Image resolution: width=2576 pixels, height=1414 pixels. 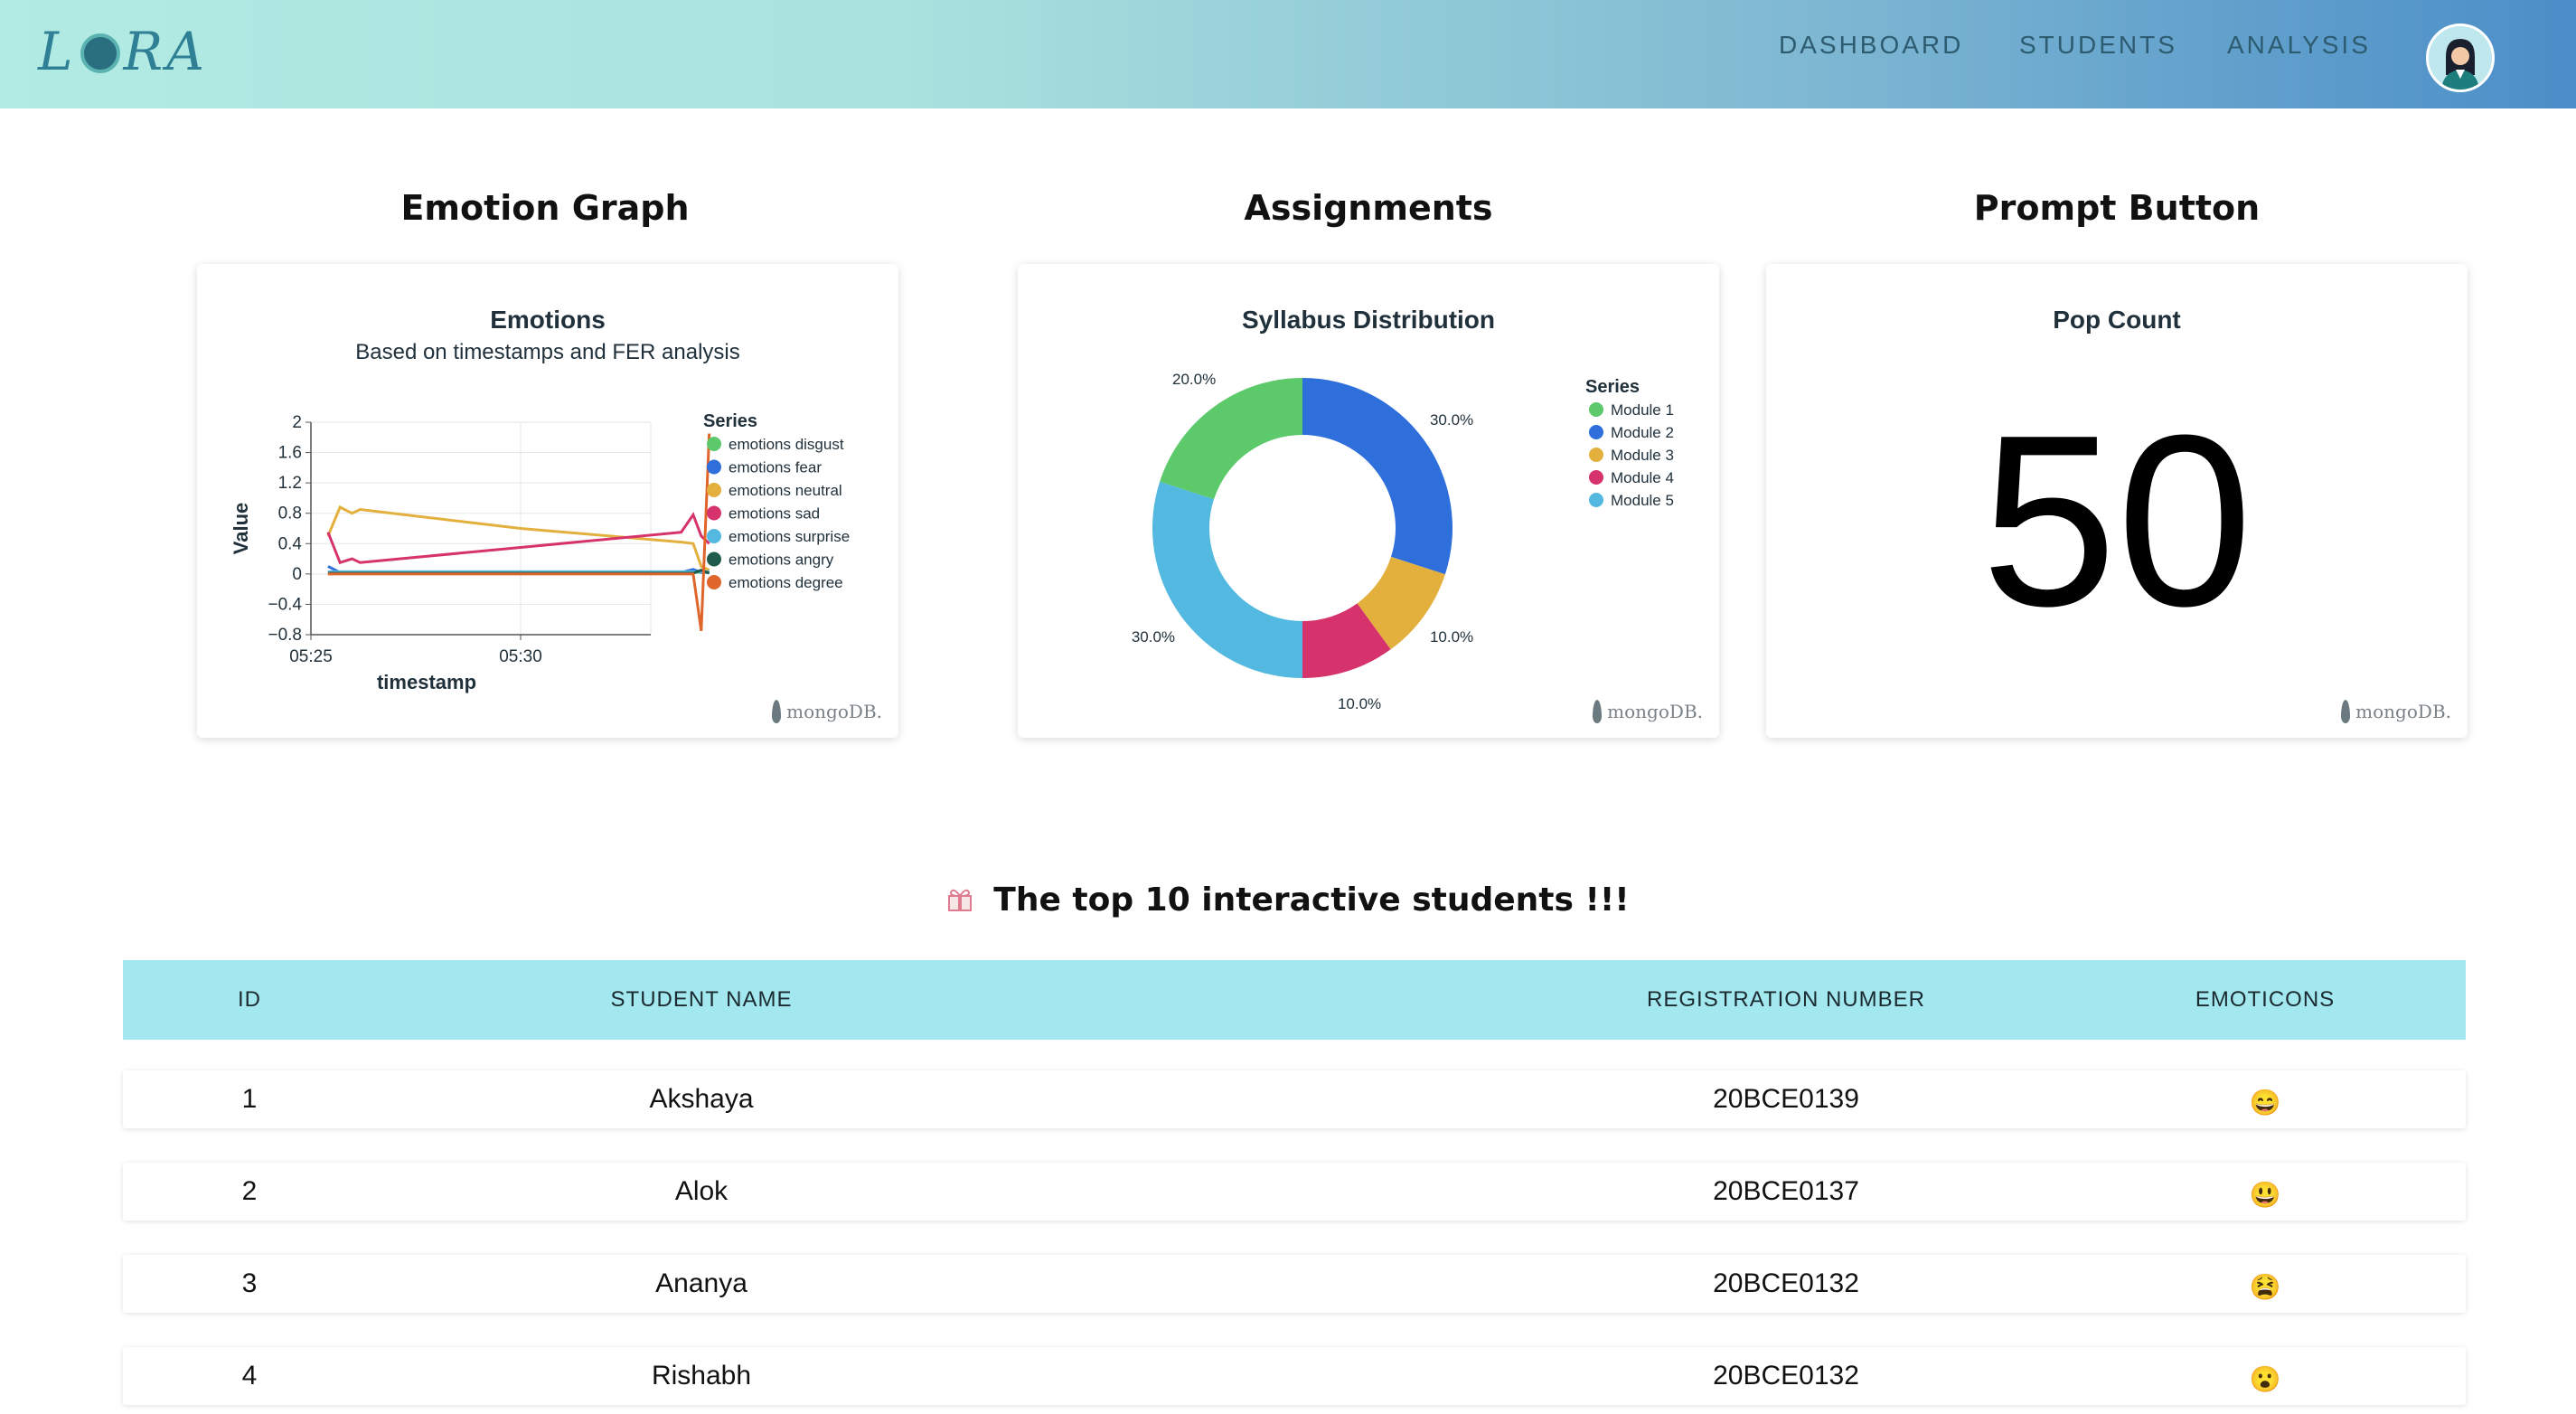 I want to click on nav-analysis-link: ANALYSIS, so click(x=2299, y=45).